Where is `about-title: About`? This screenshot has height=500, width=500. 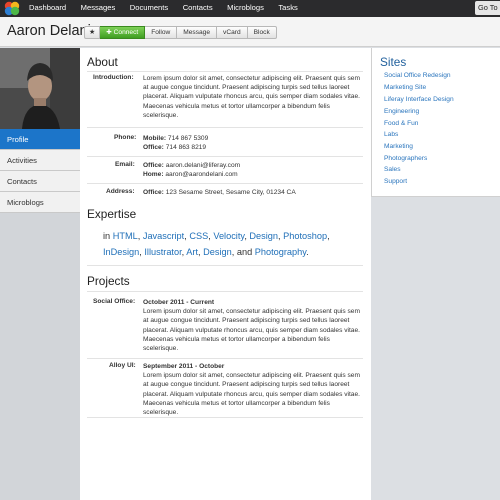 about-title: About is located at coordinates (102, 62).